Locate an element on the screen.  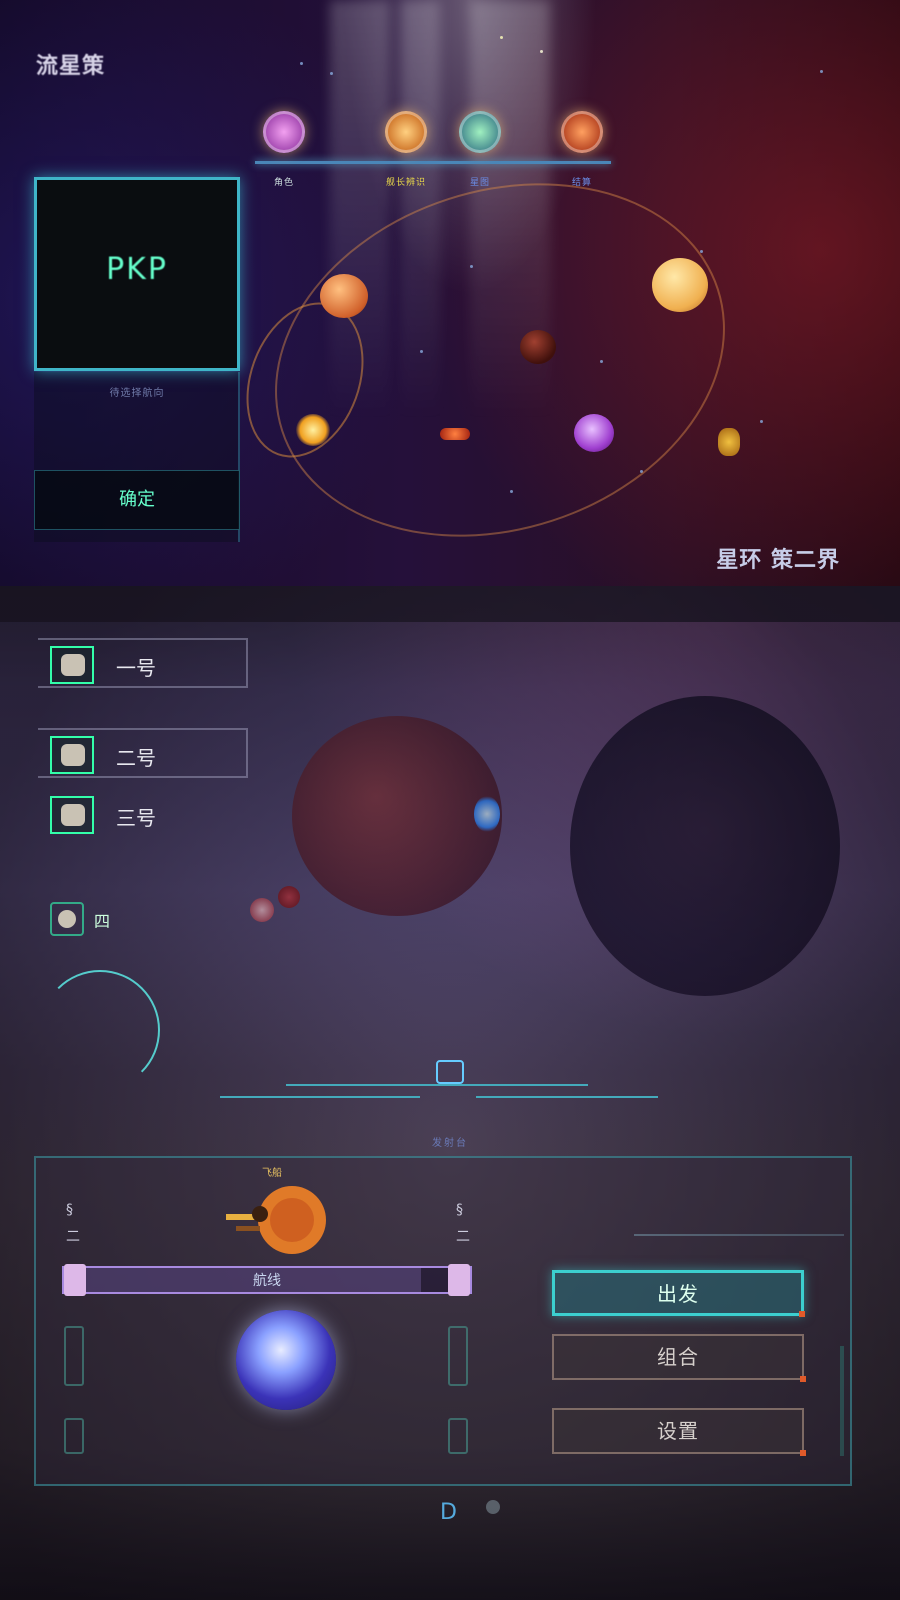
combine-button-label: 组合 is located at coordinates (678, 1357).